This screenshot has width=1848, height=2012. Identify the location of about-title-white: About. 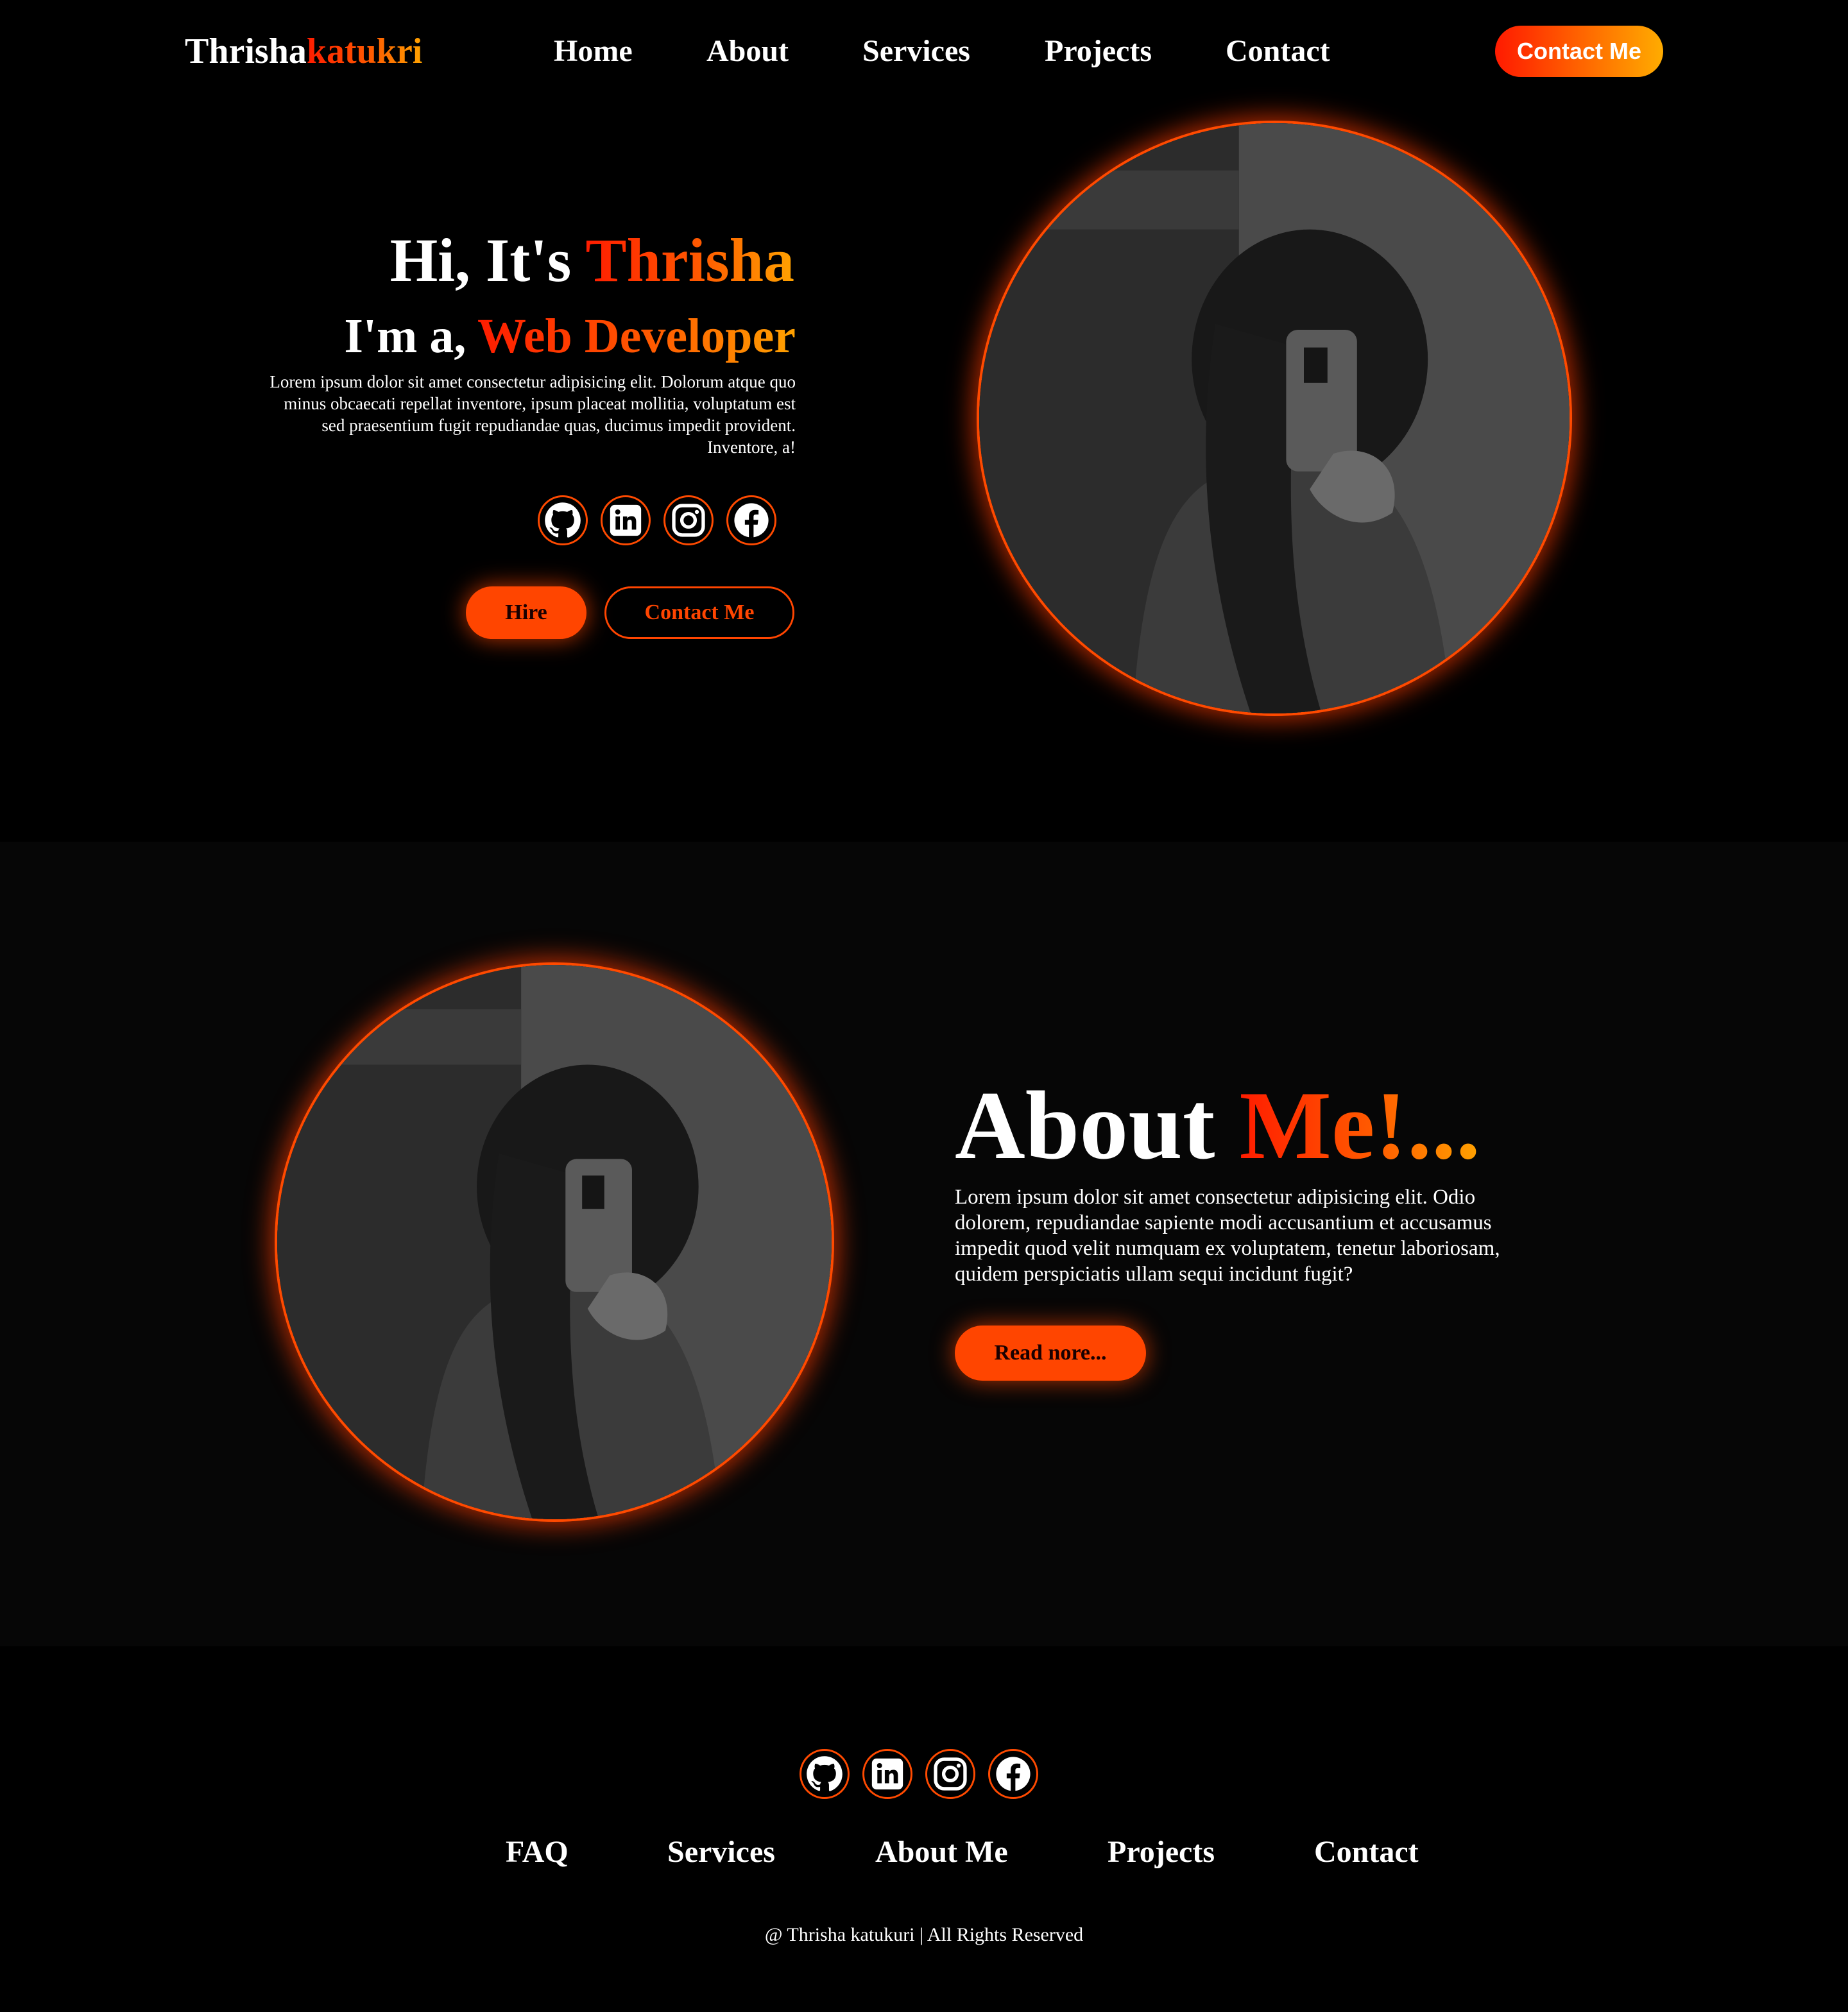
(1097, 1125).